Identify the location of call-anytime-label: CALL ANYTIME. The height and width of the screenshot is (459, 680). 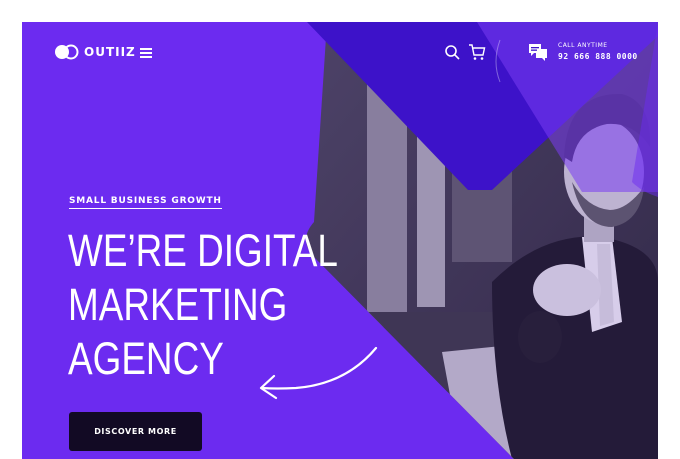
(583, 45).